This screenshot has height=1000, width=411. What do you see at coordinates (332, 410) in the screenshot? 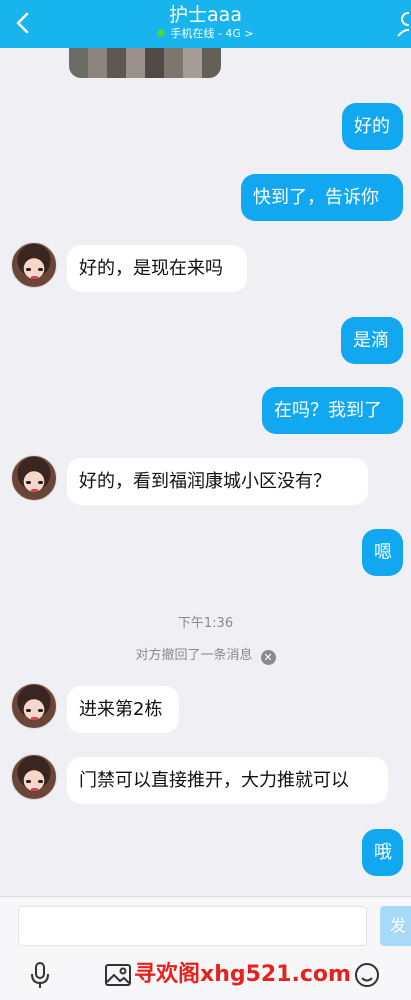
I see `message-bubble-outgoing: 在吗？我到了` at bounding box center [332, 410].